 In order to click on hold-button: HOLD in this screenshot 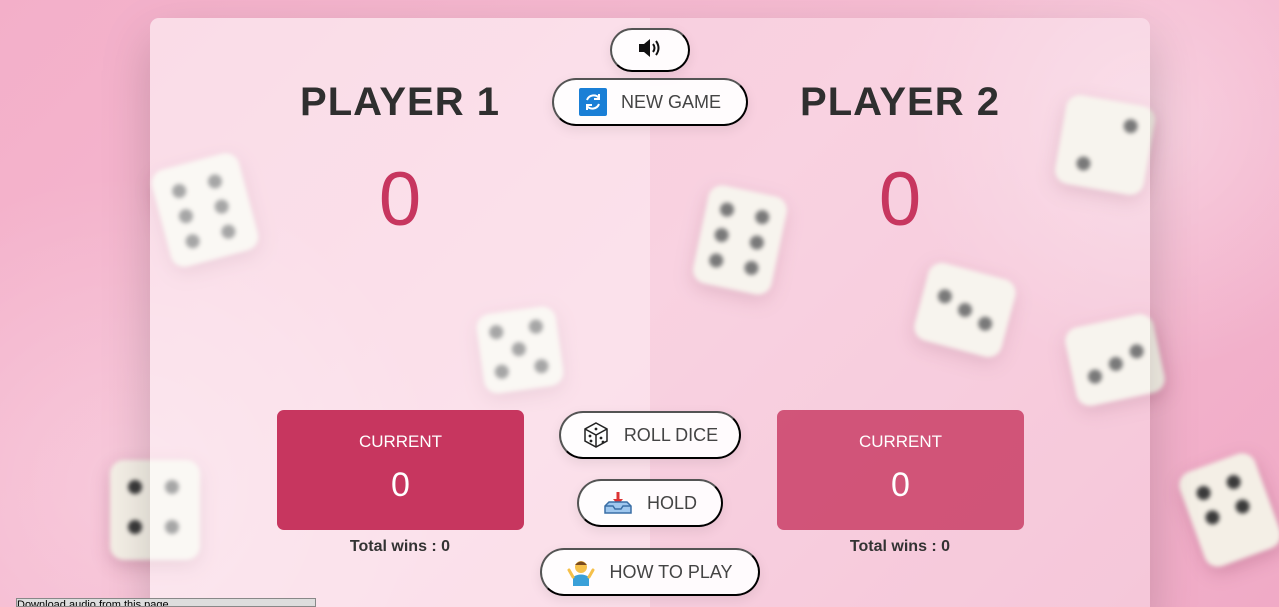, I will do `click(650, 503)`.